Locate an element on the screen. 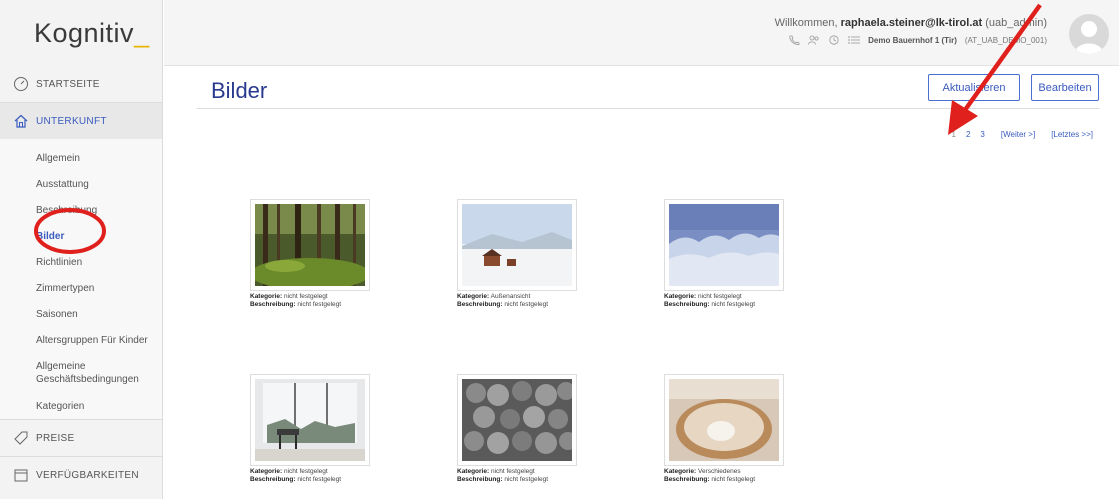 The image size is (1119, 499). farm-code: (AT_UAB_DEMO_001) is located at coordinates (1005, 40).